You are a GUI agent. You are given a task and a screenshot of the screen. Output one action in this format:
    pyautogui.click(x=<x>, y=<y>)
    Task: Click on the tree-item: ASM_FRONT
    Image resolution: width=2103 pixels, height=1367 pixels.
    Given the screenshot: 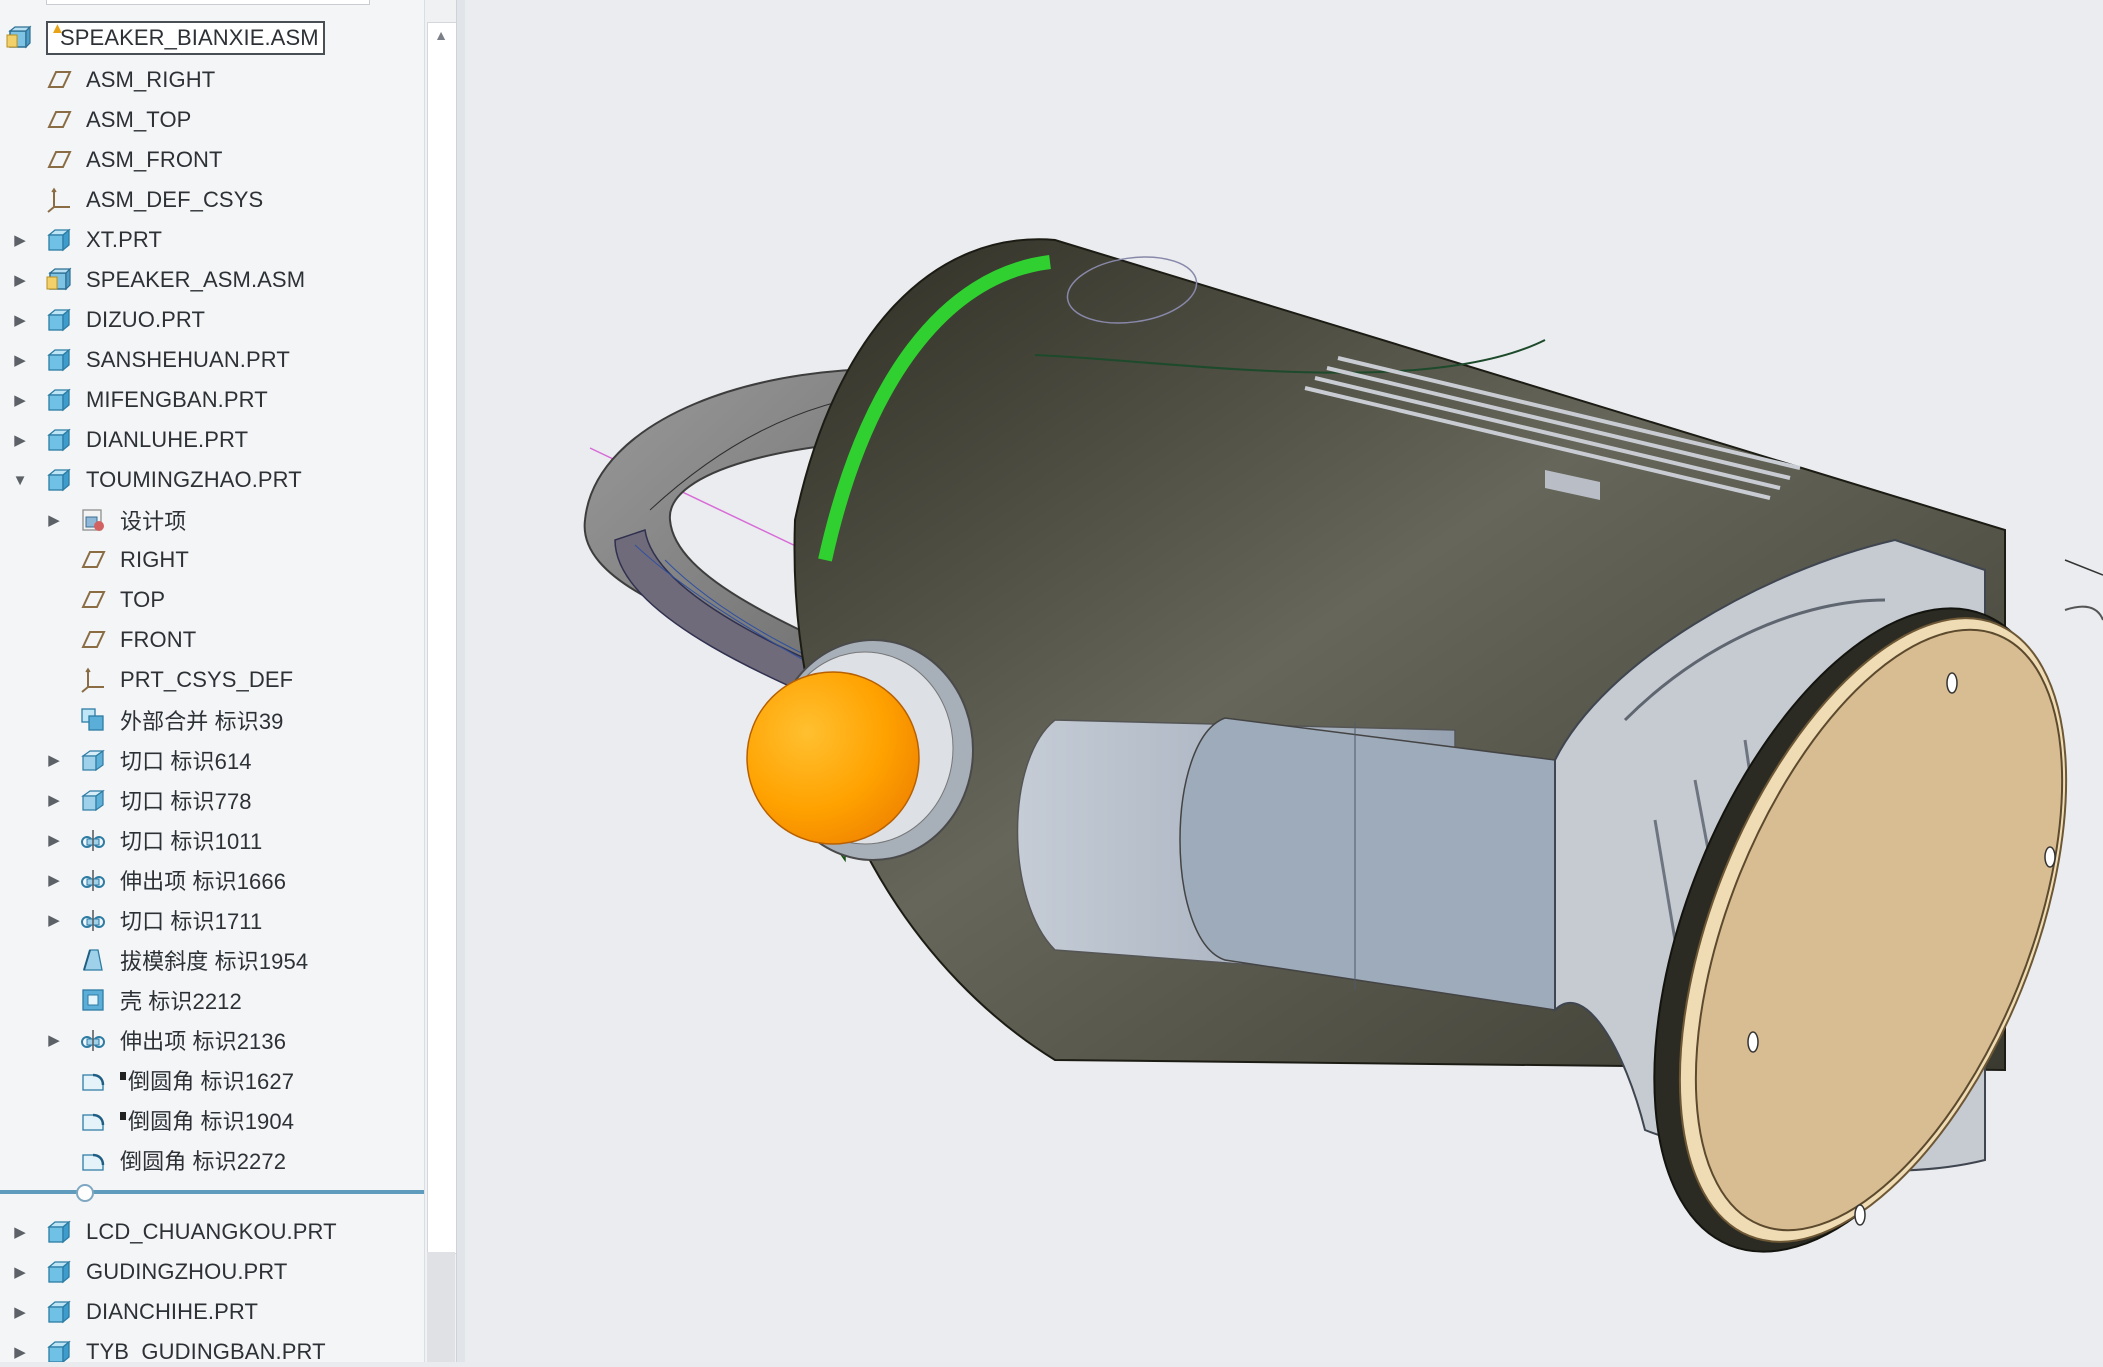 What is the action you would take?
    pyautogui.click(x=116, y=160)
    